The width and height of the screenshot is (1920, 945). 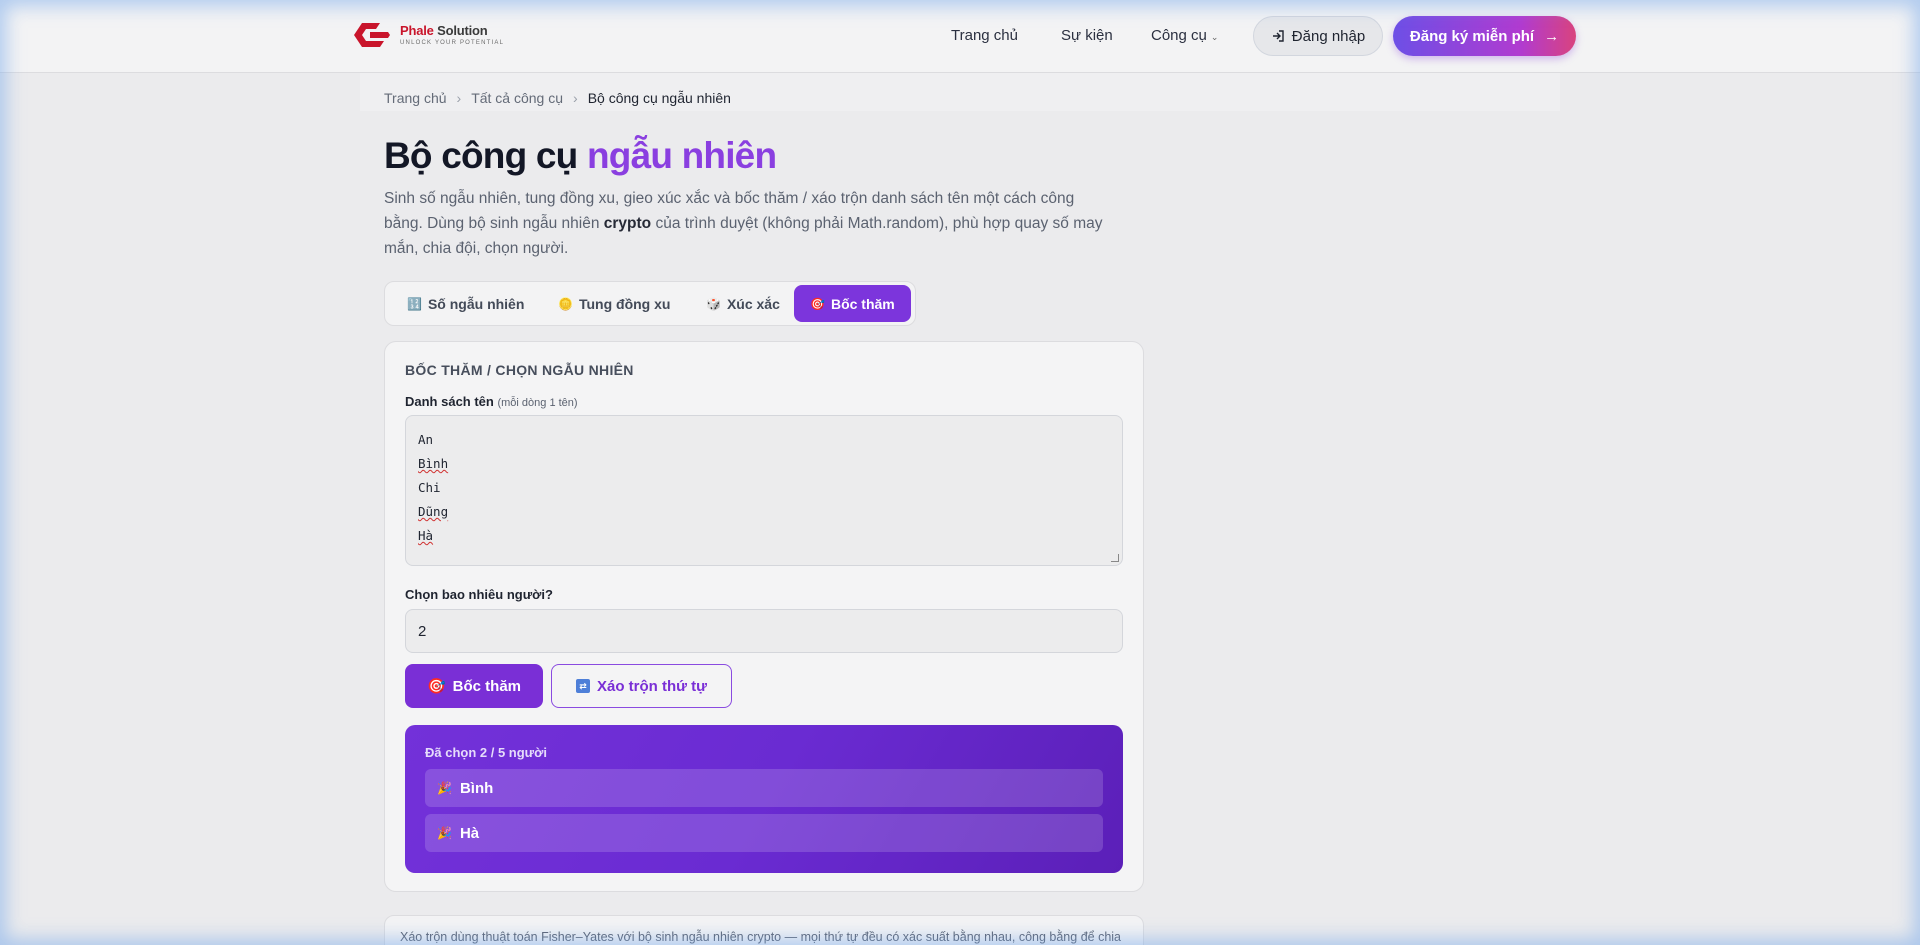 What do you see at coordinates (433, 463) in the screenshot?
I see `name-line: Bình` at bounding box center [433, 463].